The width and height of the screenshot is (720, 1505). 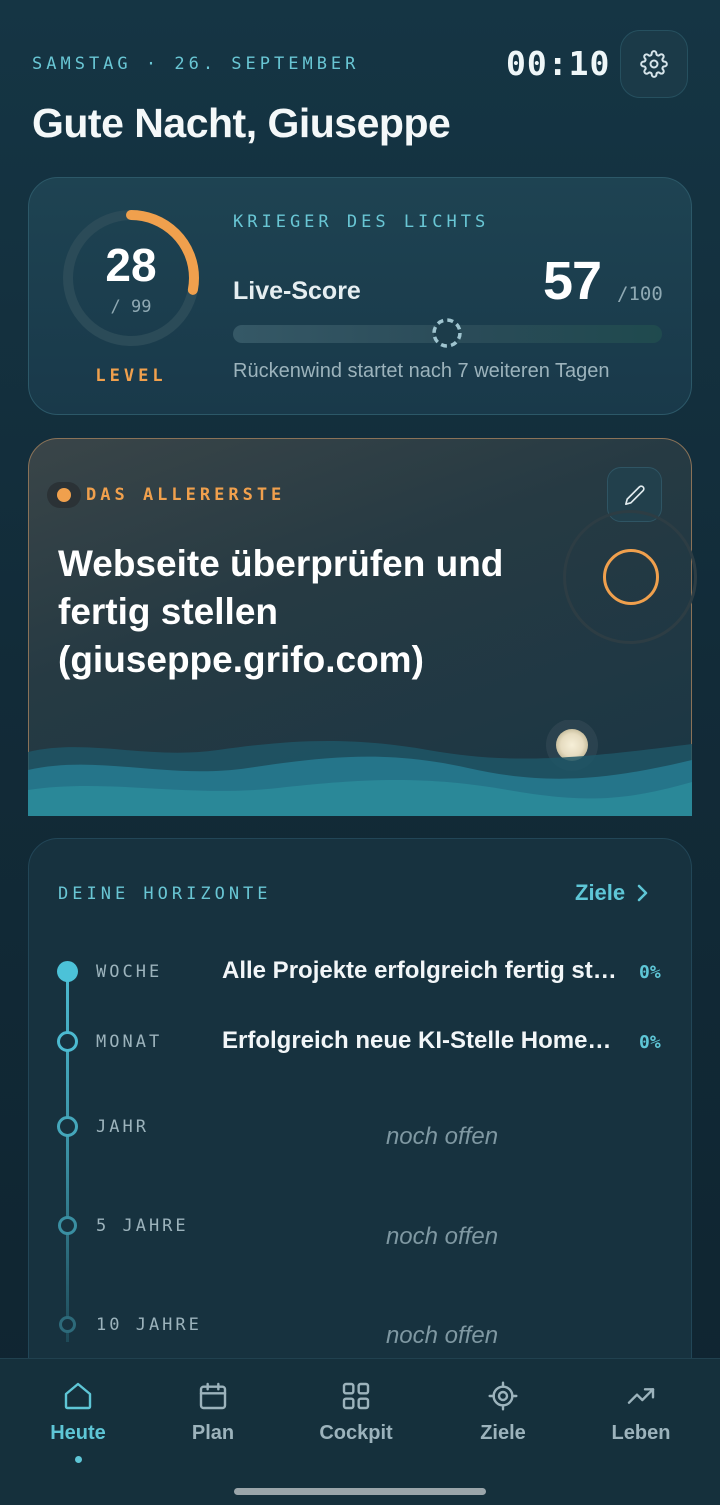 What do you see at coordinates (503, 1412) in the screenshot?
I see `nav-item-ziele: Ziele` at bounding box center [503, 1412].